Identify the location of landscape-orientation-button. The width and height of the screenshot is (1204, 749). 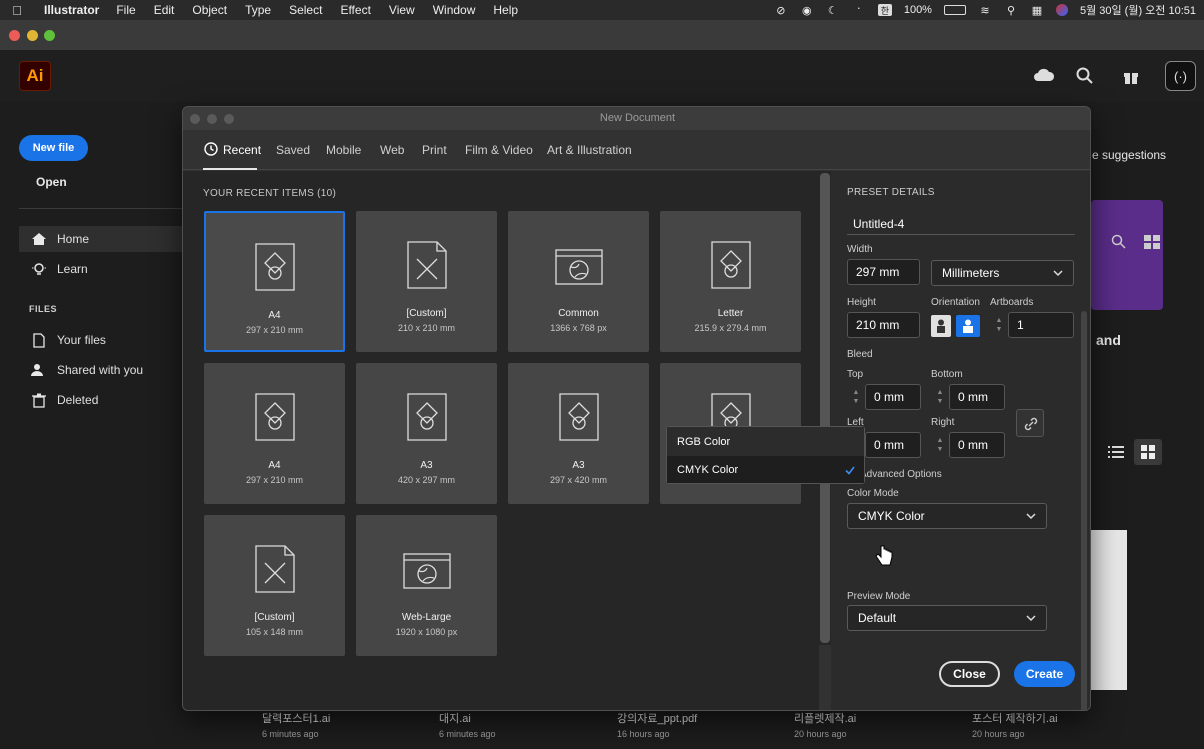
(968, 326).